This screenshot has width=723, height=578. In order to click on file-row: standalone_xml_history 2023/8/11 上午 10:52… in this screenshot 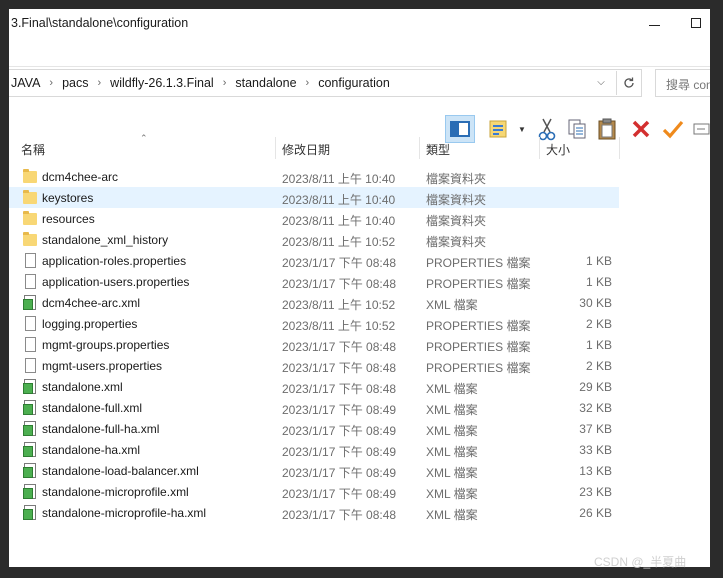, I will do `click(314, 239)`.